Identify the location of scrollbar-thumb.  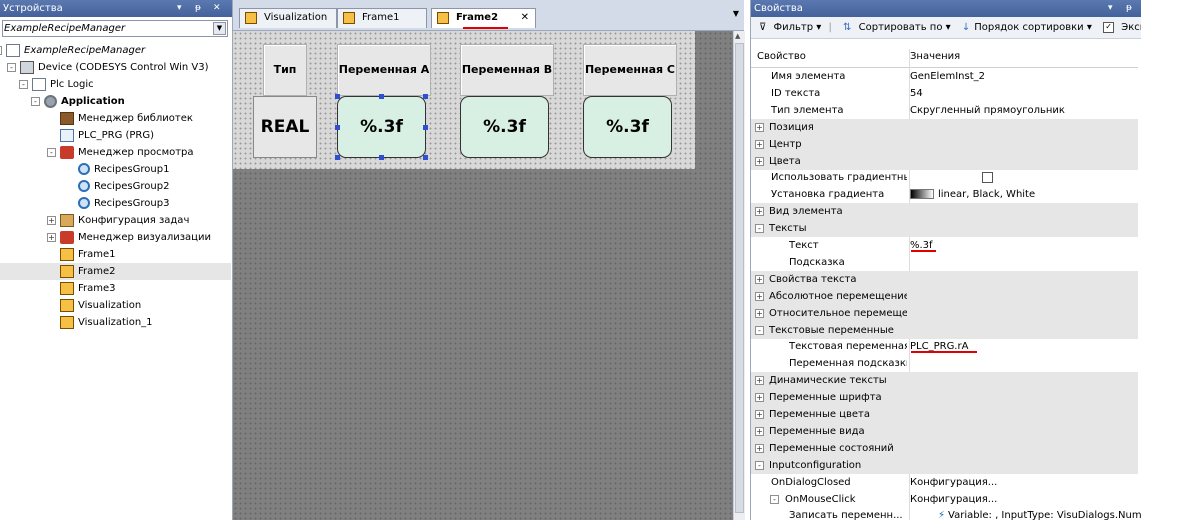
(739, 278).